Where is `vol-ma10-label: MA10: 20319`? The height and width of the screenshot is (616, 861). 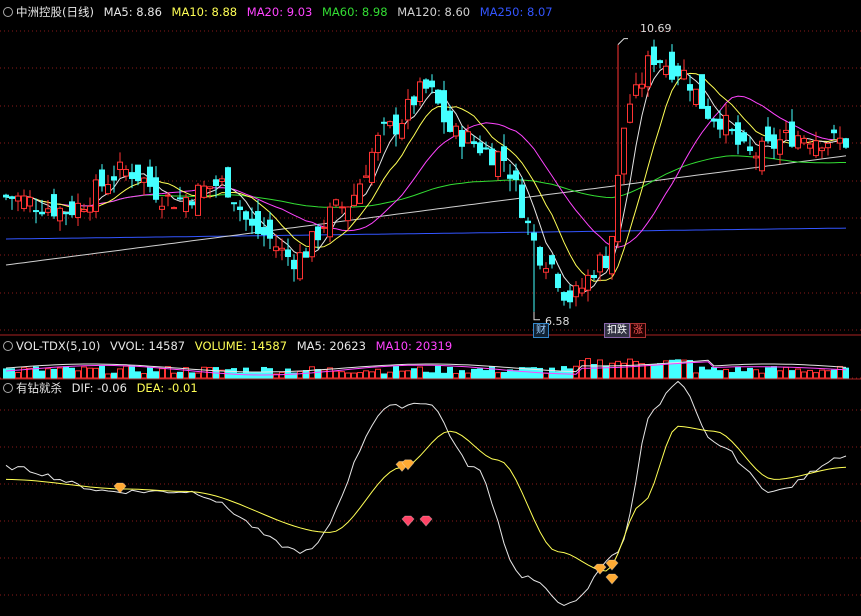 vol-ma10-label: MA10: 20319 is located at coordinates (414, 346).